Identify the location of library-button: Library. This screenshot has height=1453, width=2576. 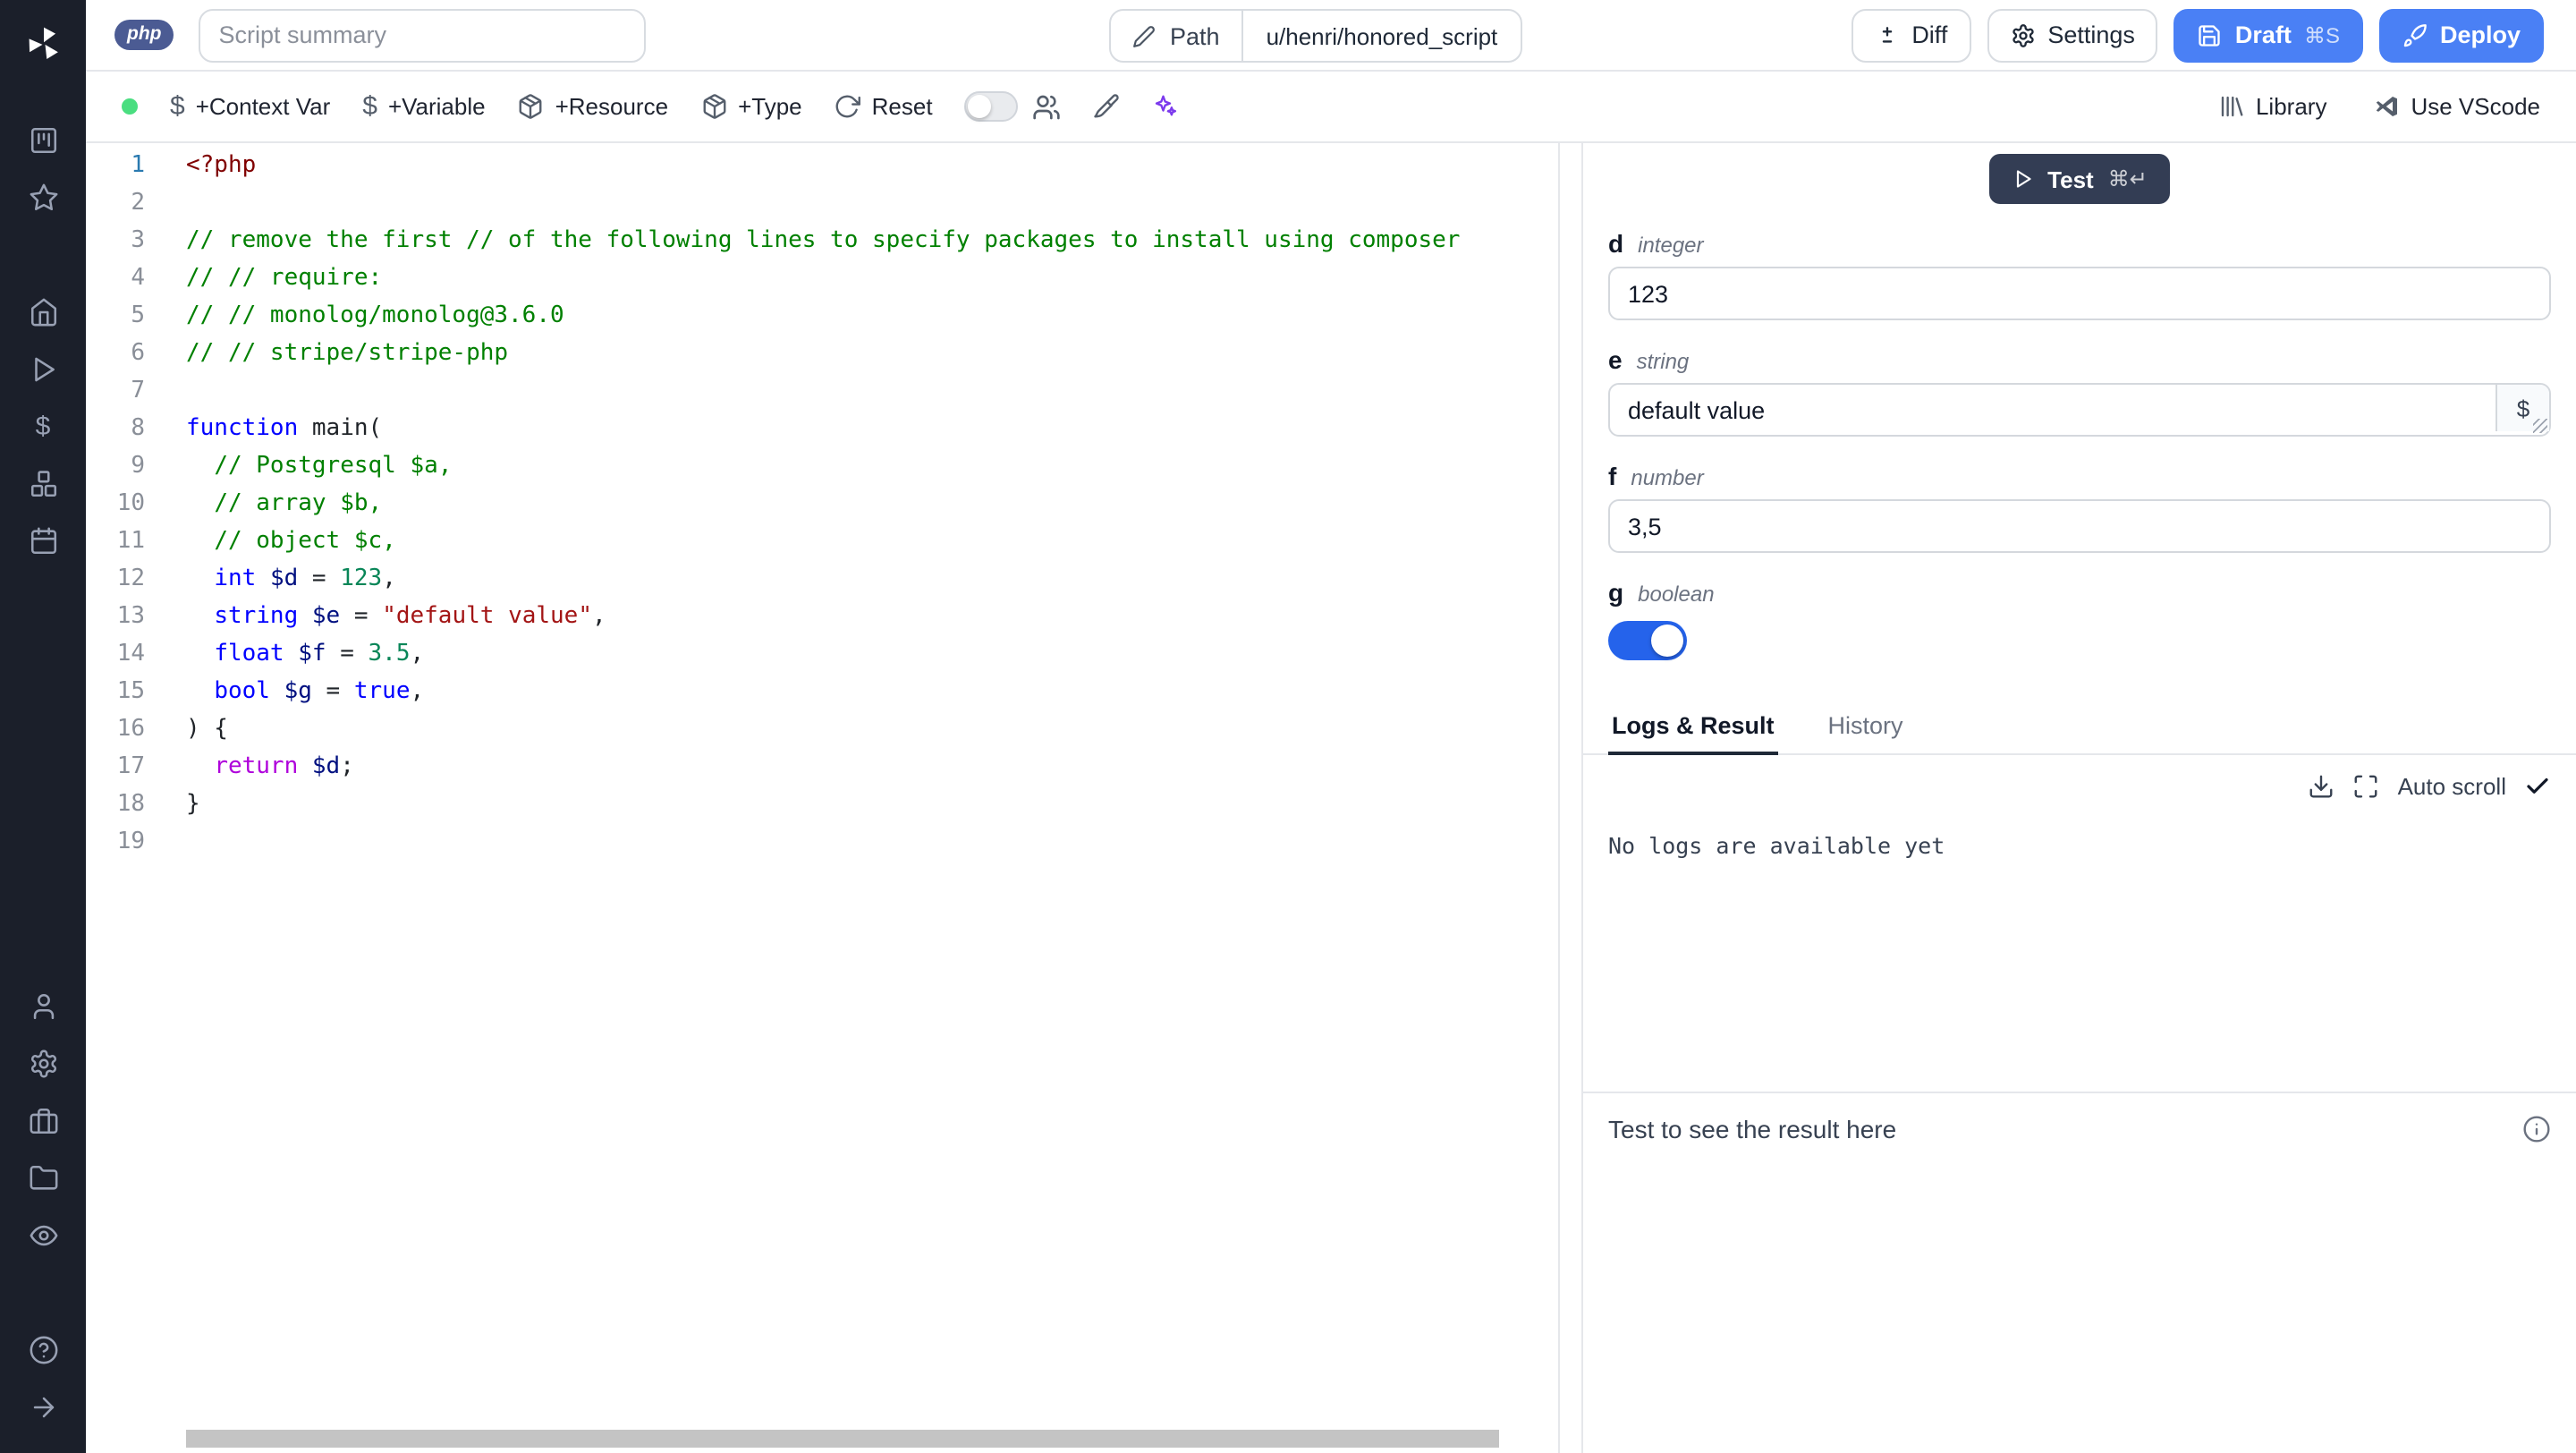
(2272, 106).